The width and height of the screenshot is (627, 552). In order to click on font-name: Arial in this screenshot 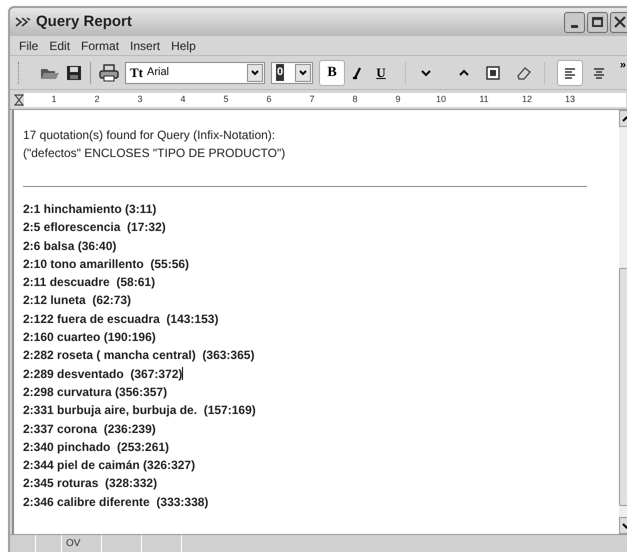, I will do `click(158, 72)`.